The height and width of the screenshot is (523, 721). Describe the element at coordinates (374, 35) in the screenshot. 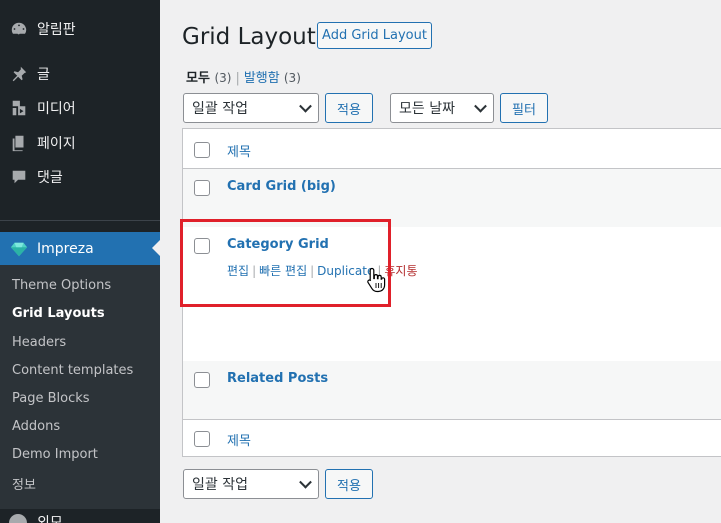

I see `add-grid-layout-button: Add Grid Layout` at that location.